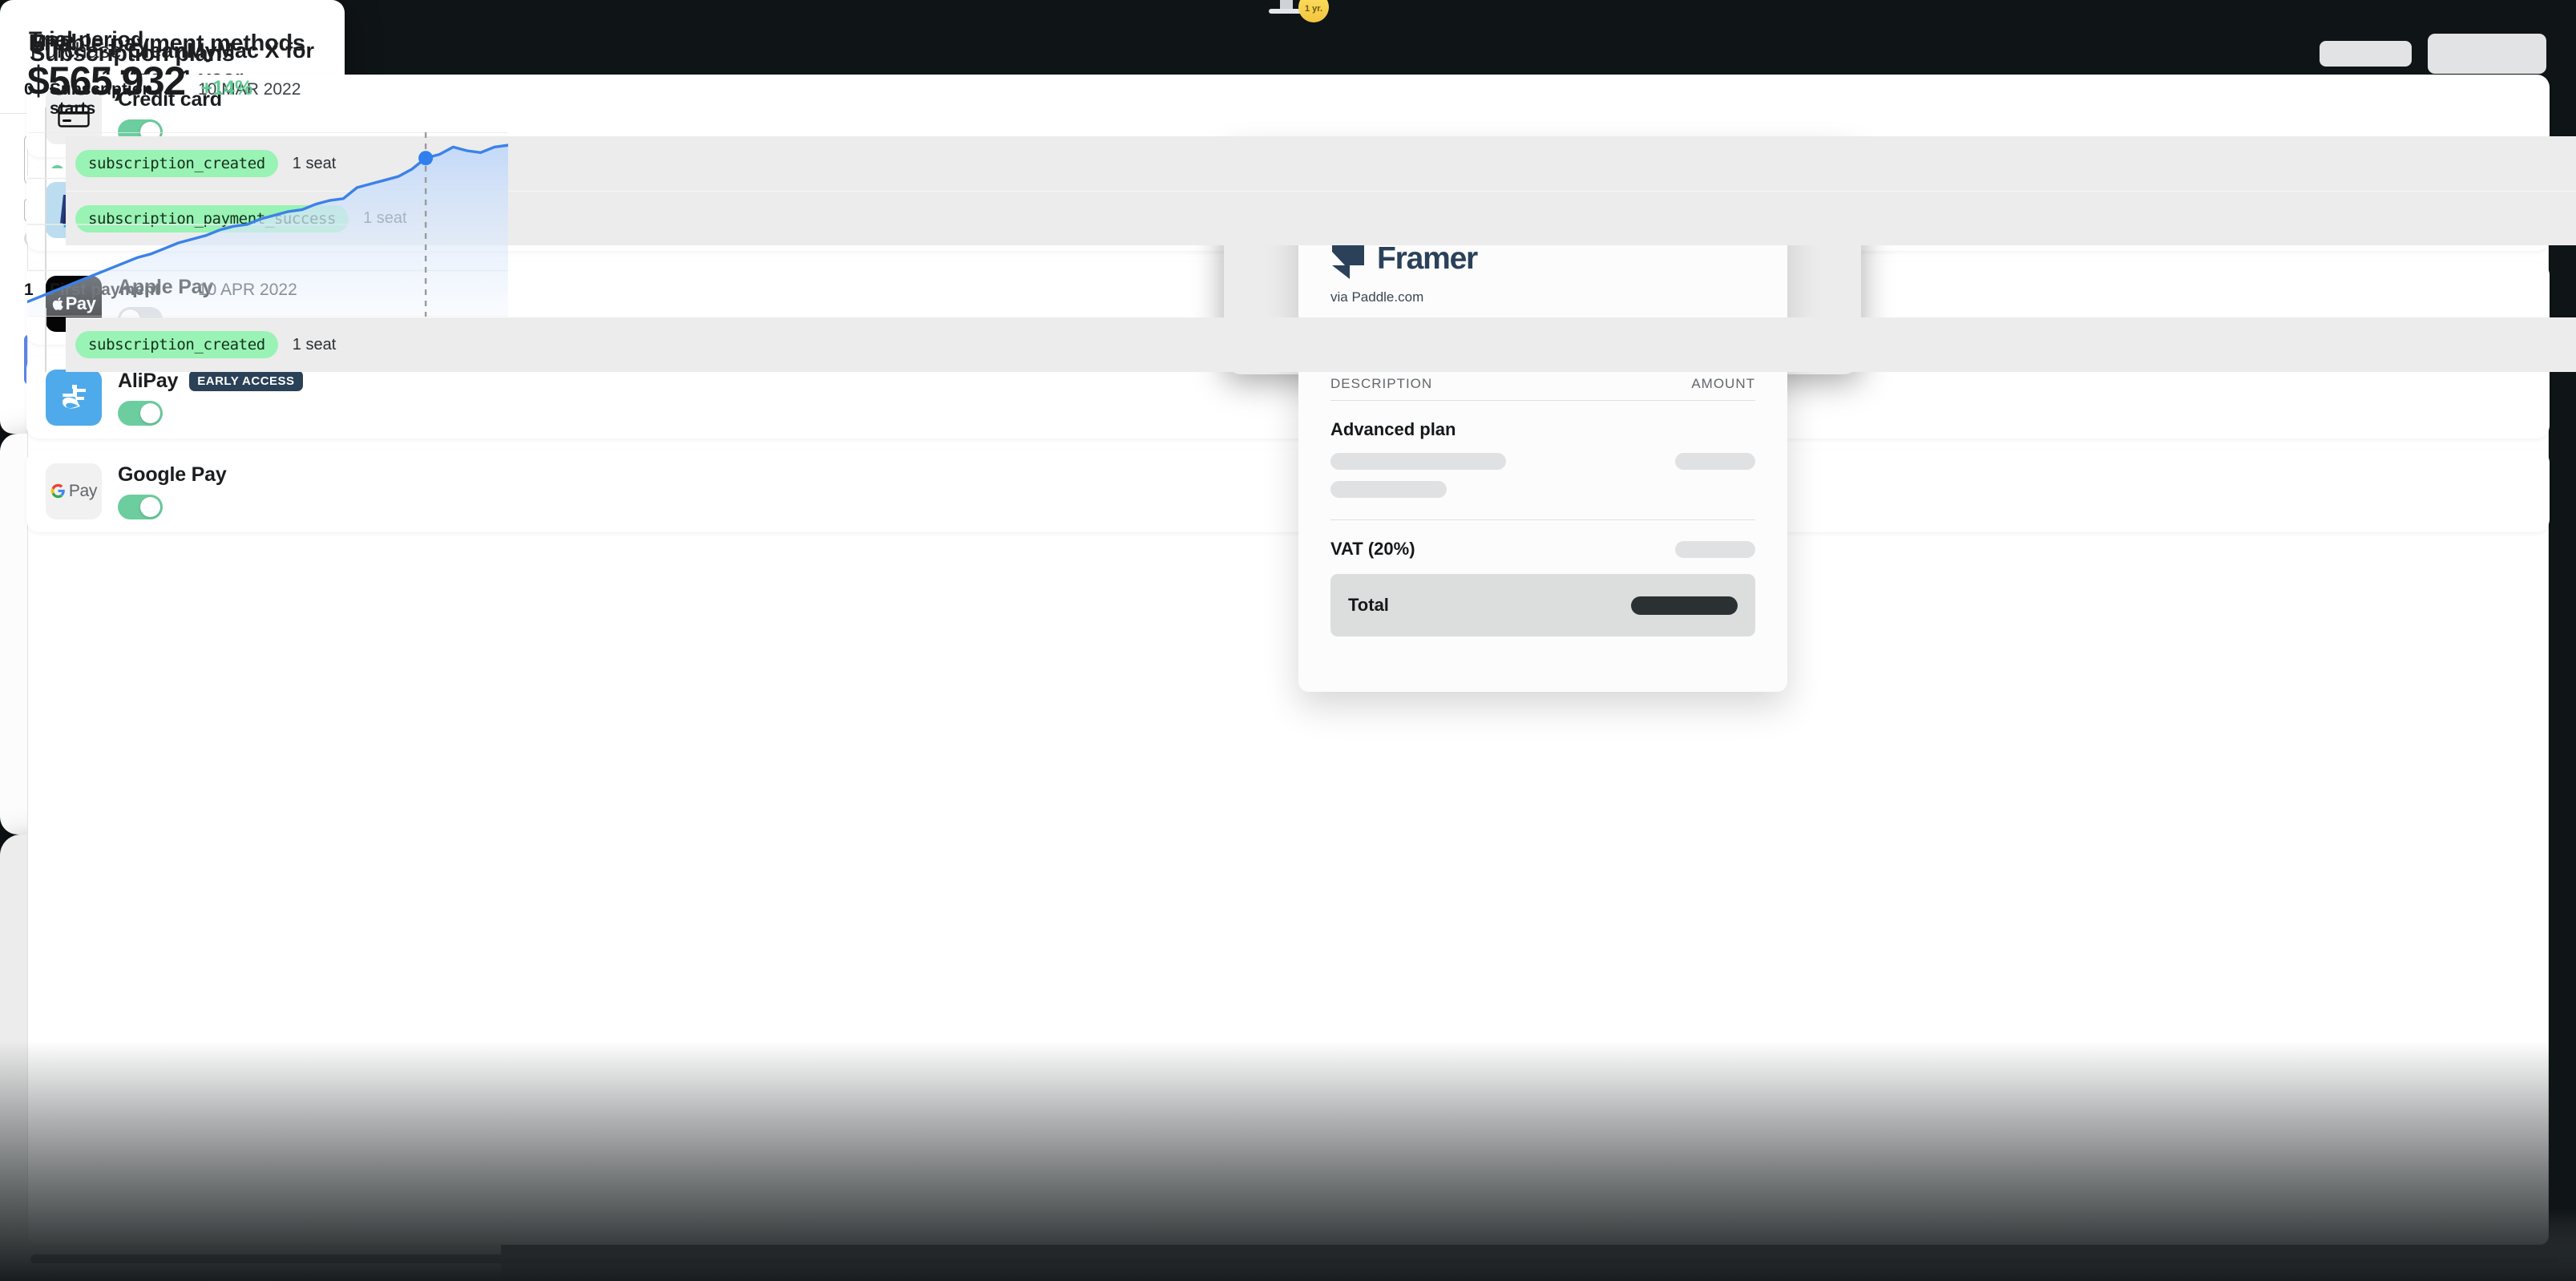  Describe the element at coordinates (1715, 549) in the screenshot. I see `invoice-vat-amount-placeholder` at that location.